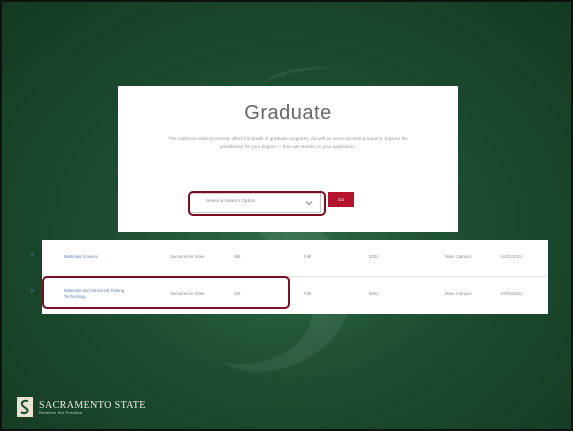 This screenshot has height=431, width=573. Describe the element at coordinates (288, 113) in the screenshot. I see `page-title: Graduate` at that location.